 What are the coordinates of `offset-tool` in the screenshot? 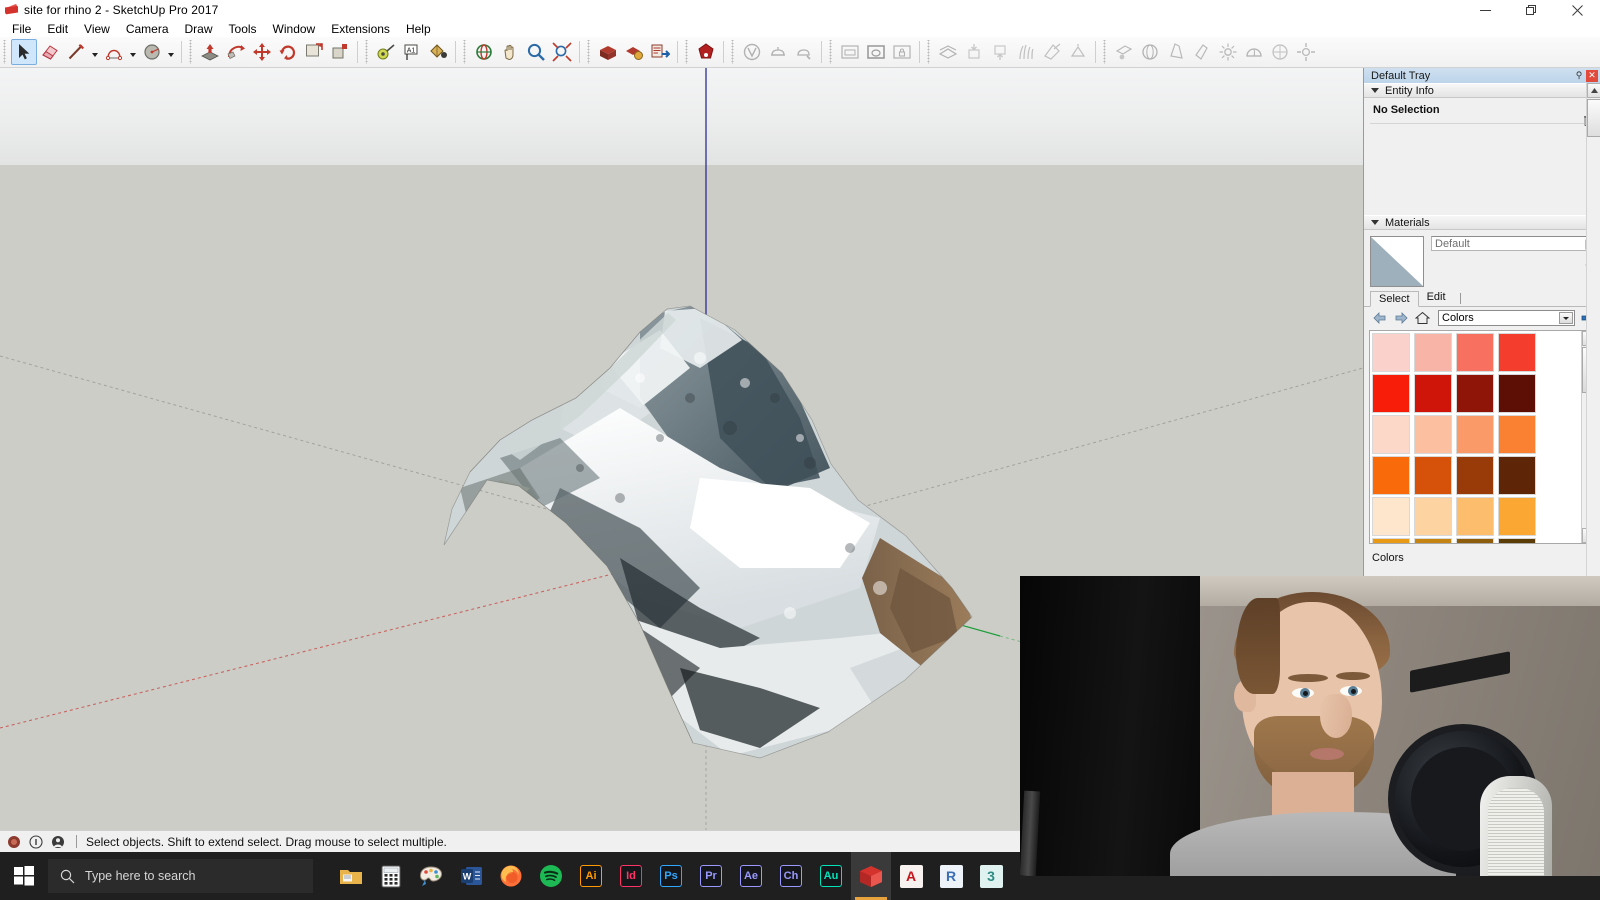 It's located at (314, 52).